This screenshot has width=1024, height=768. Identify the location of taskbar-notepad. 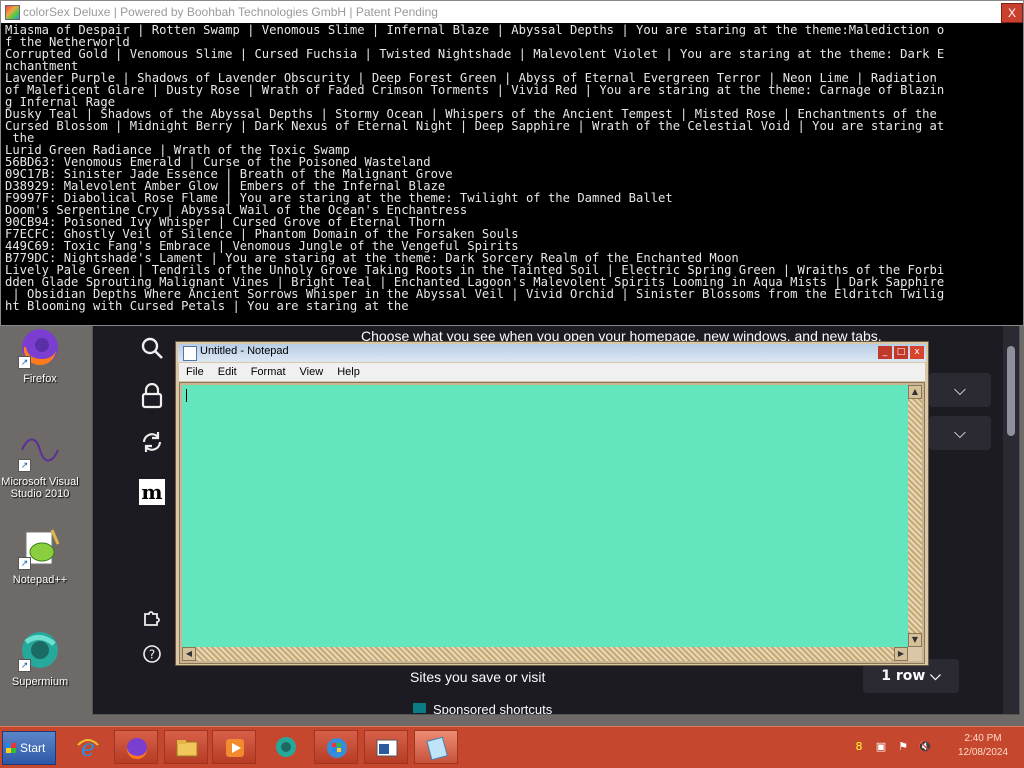
(436, 747).